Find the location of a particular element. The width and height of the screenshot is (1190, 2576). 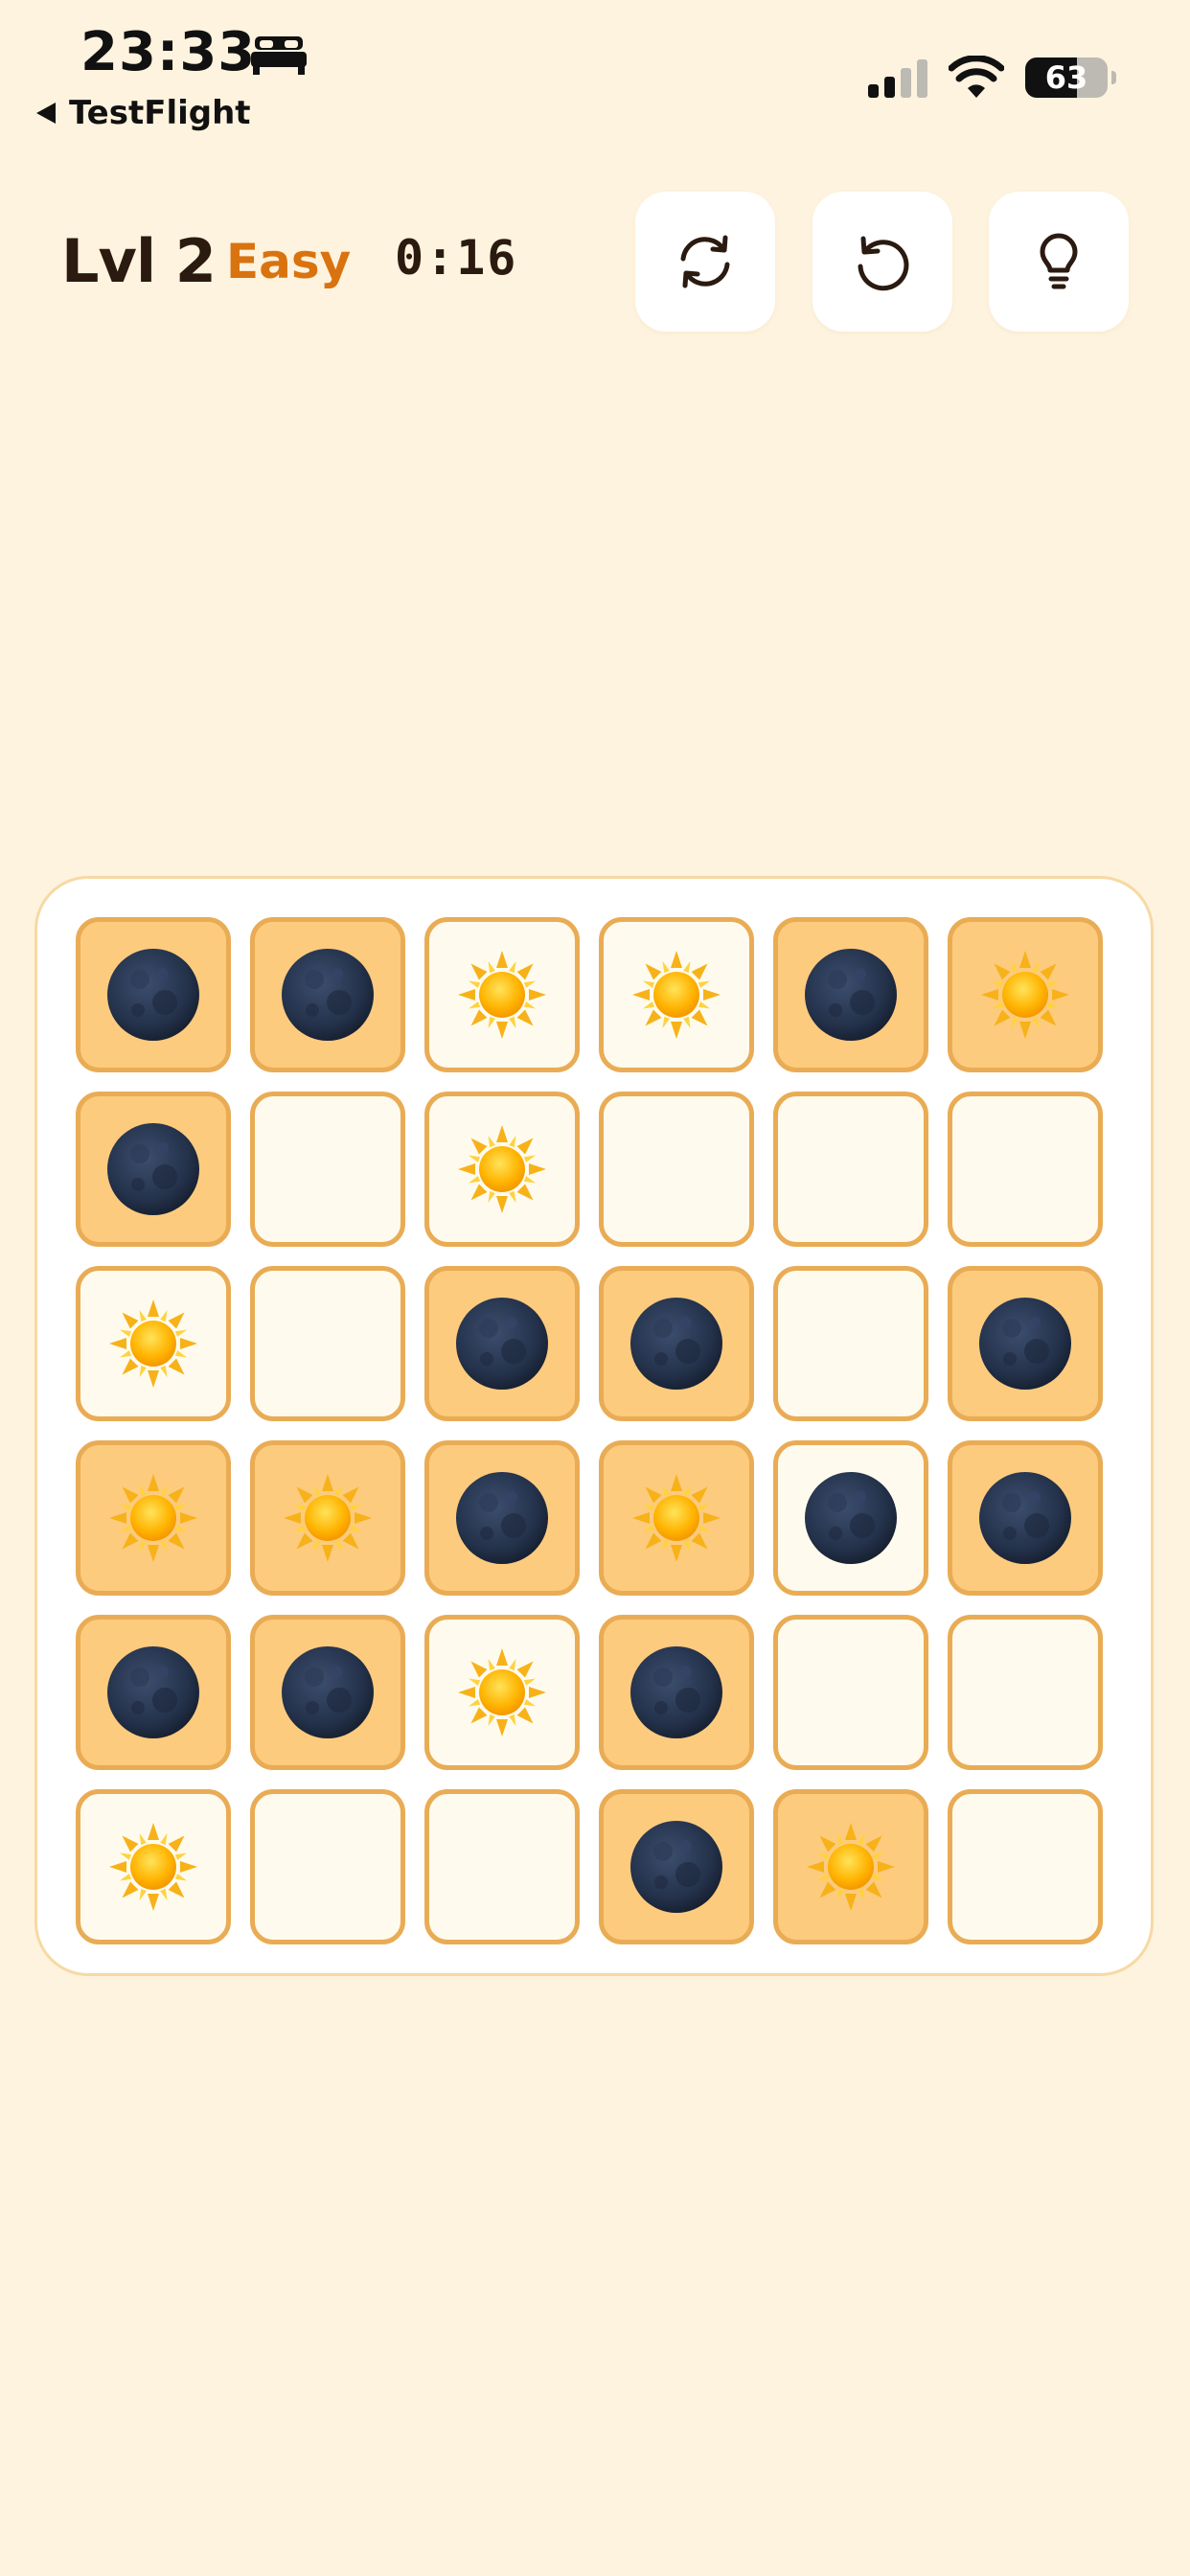

board-cell-r2c4 is located at coordinates (677, 1169).